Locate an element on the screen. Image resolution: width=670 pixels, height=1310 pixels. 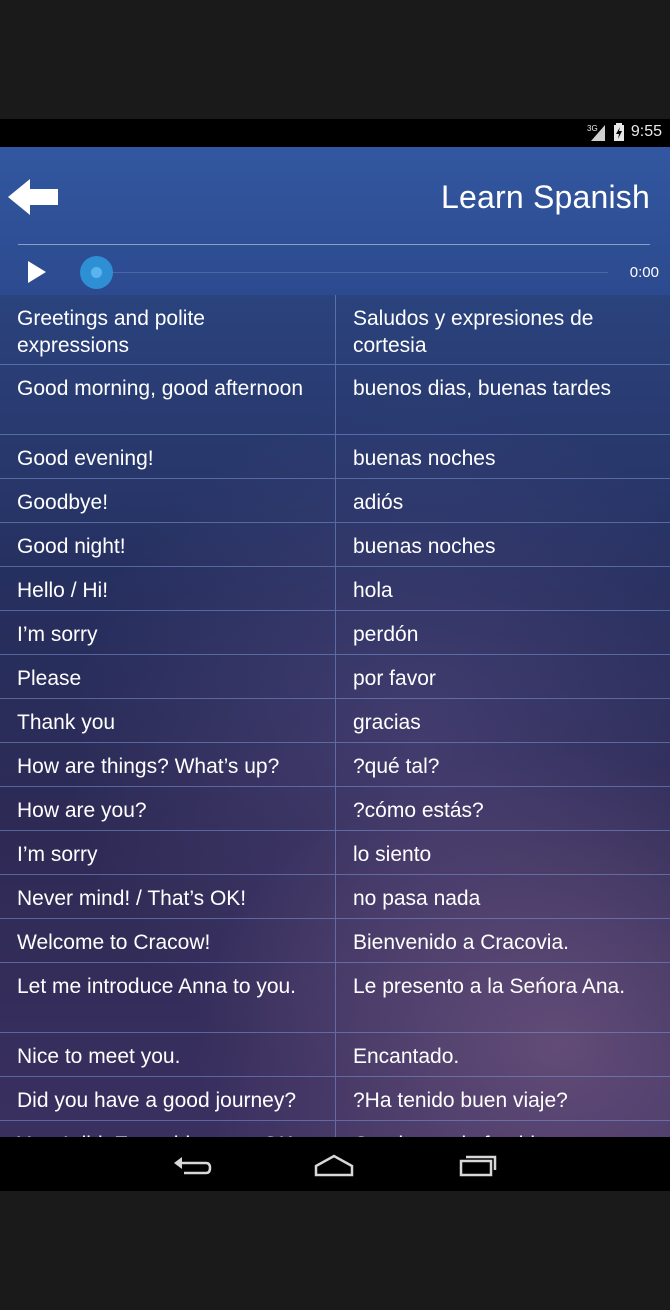
phrase-english: Yes, I did. Everything was OK. is located at coordinates (167, 1129).